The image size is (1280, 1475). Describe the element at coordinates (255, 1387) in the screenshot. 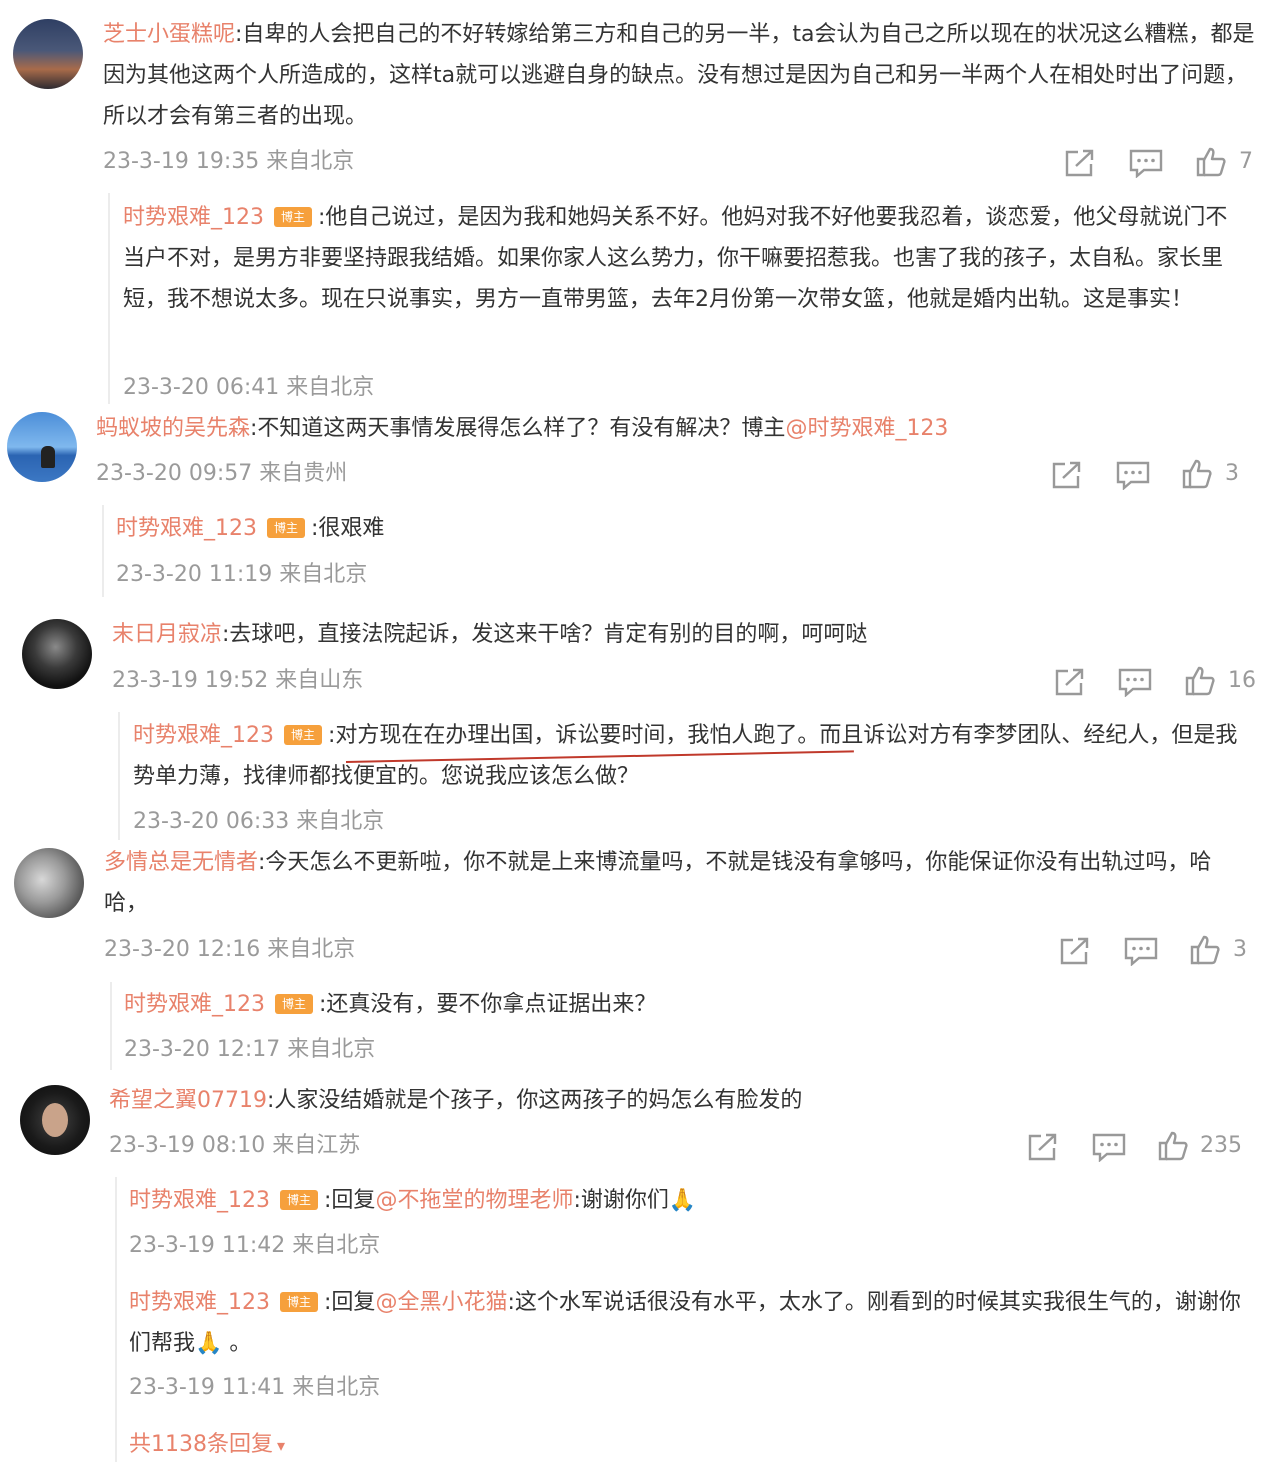

I see `reply-meta: 23-3-19 11:41 来自北京` at that location.